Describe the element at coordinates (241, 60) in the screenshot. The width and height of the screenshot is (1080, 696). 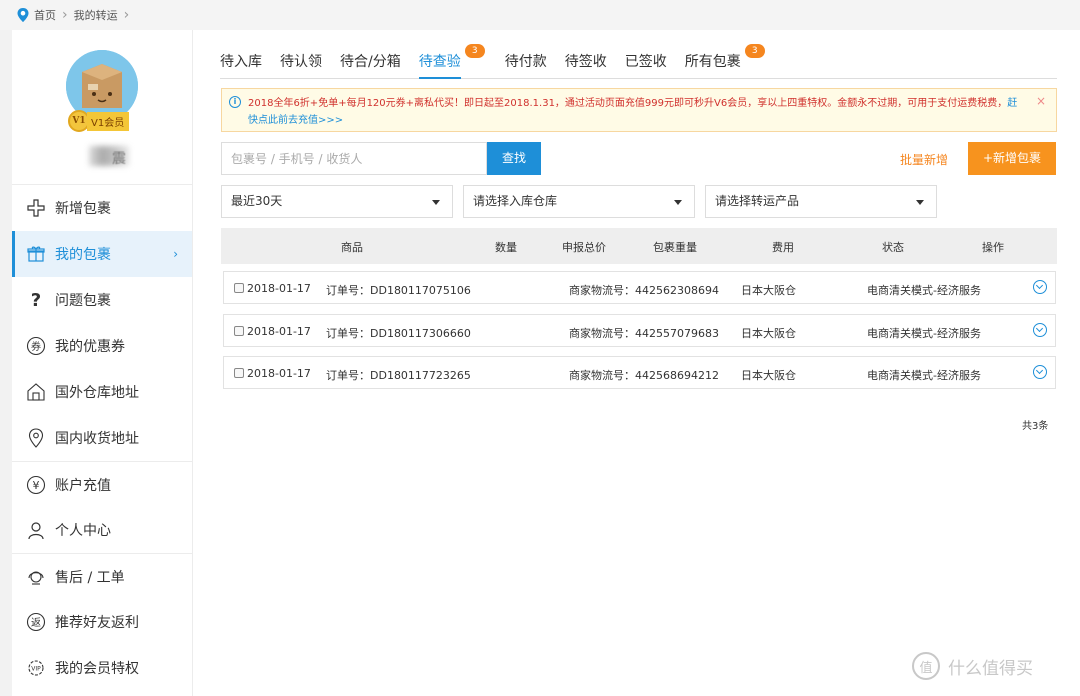
I see `tab-pending-inbound: 待入库` at that location.